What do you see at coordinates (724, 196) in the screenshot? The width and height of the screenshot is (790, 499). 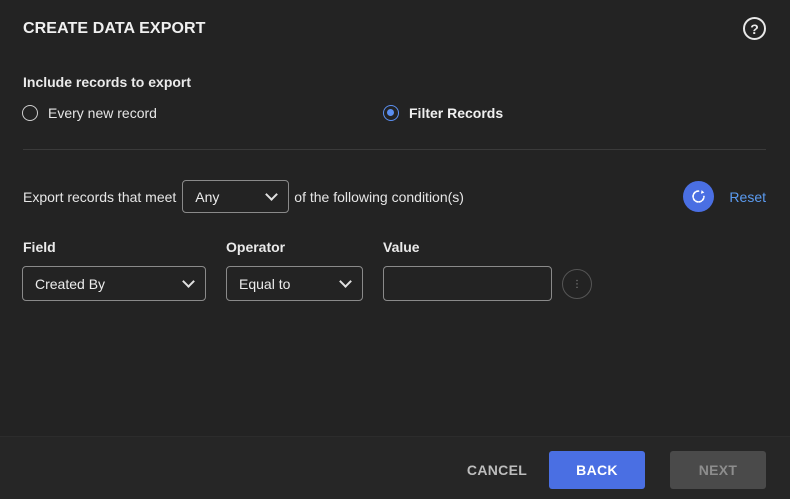 I see `reset-group: Reset` at bounding box center [724, 196].